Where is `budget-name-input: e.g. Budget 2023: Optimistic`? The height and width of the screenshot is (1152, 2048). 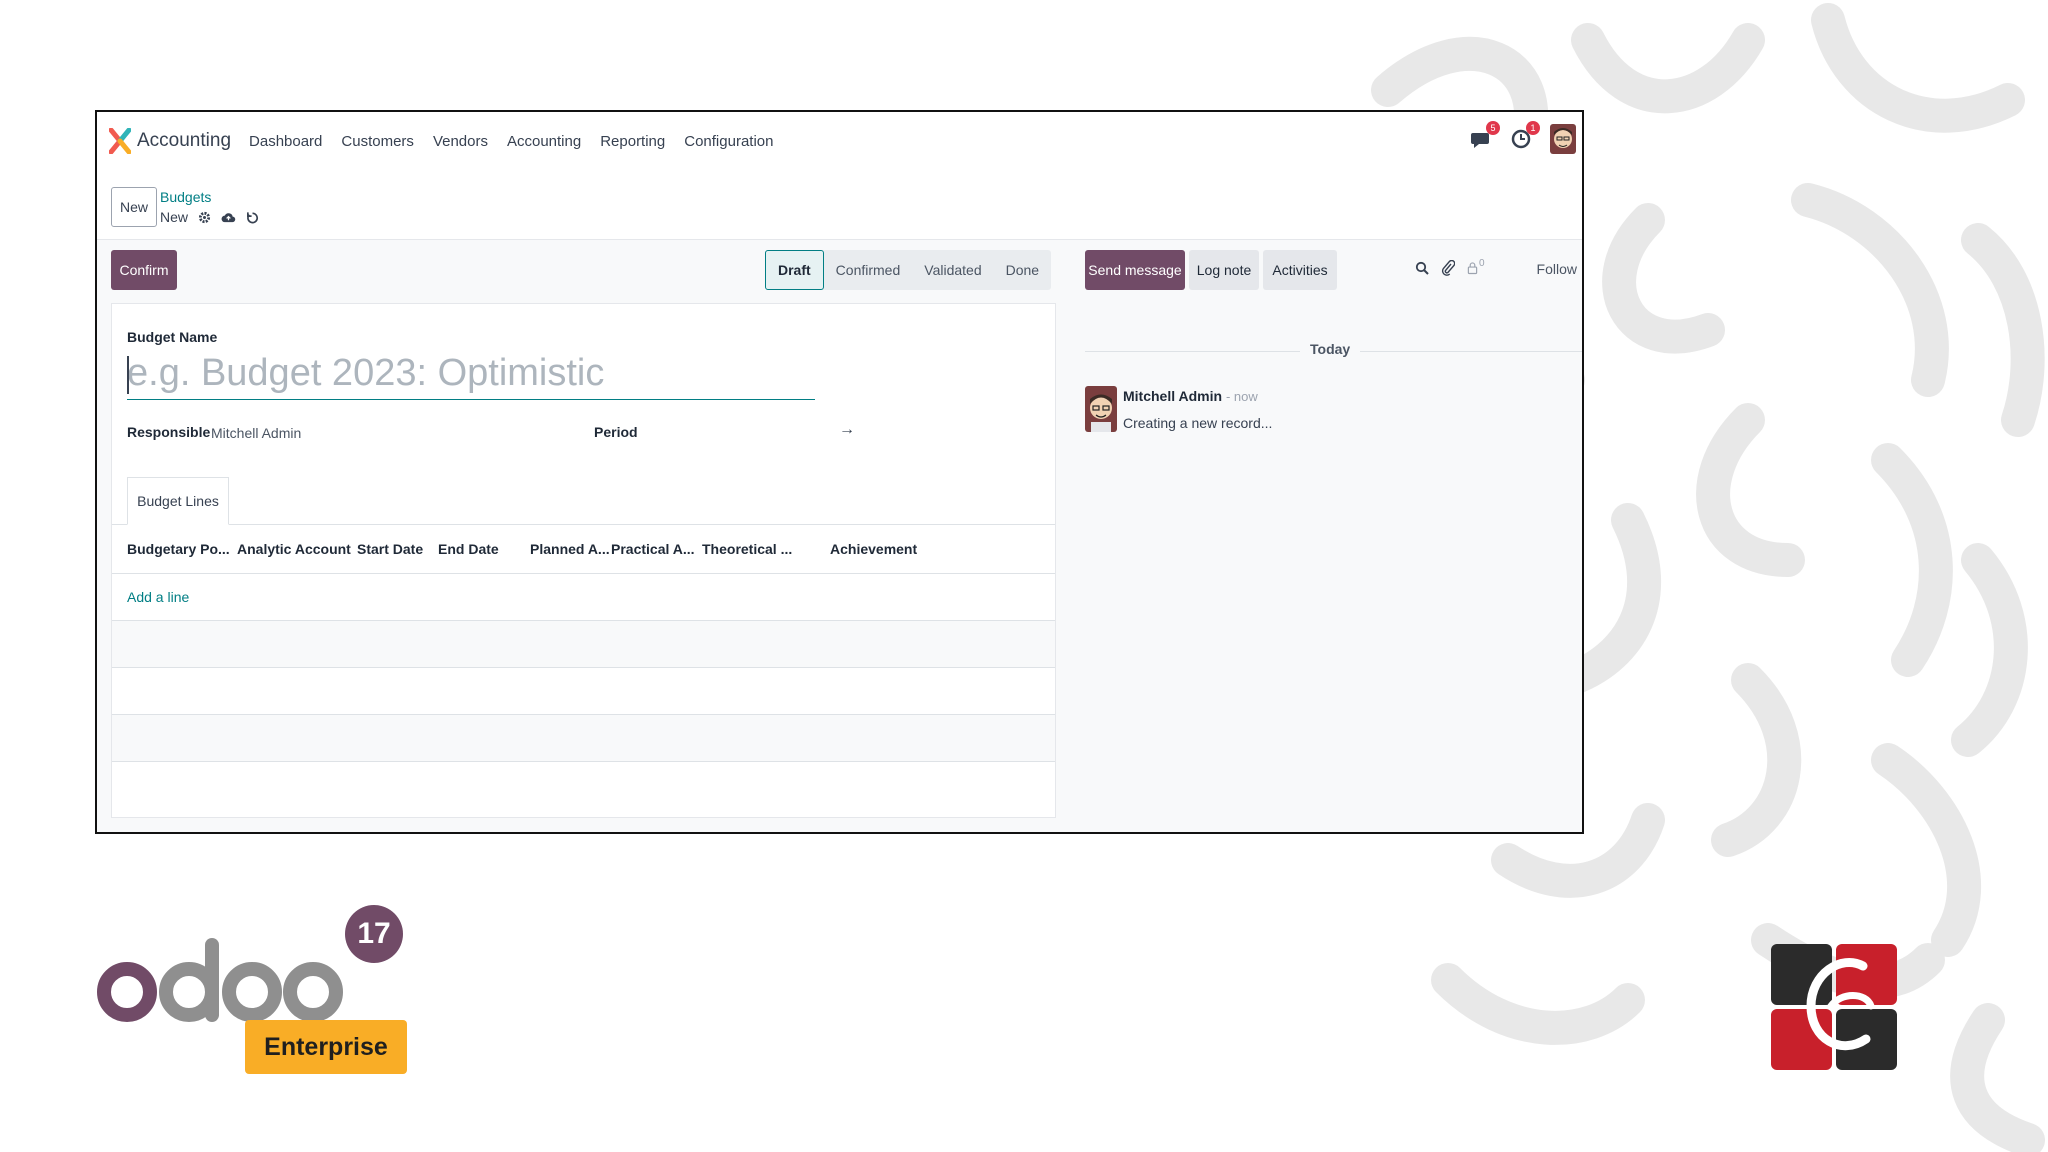
budget-name-input: e.g. Budget 2023: Optimistic is located at coordinates (471, 373).